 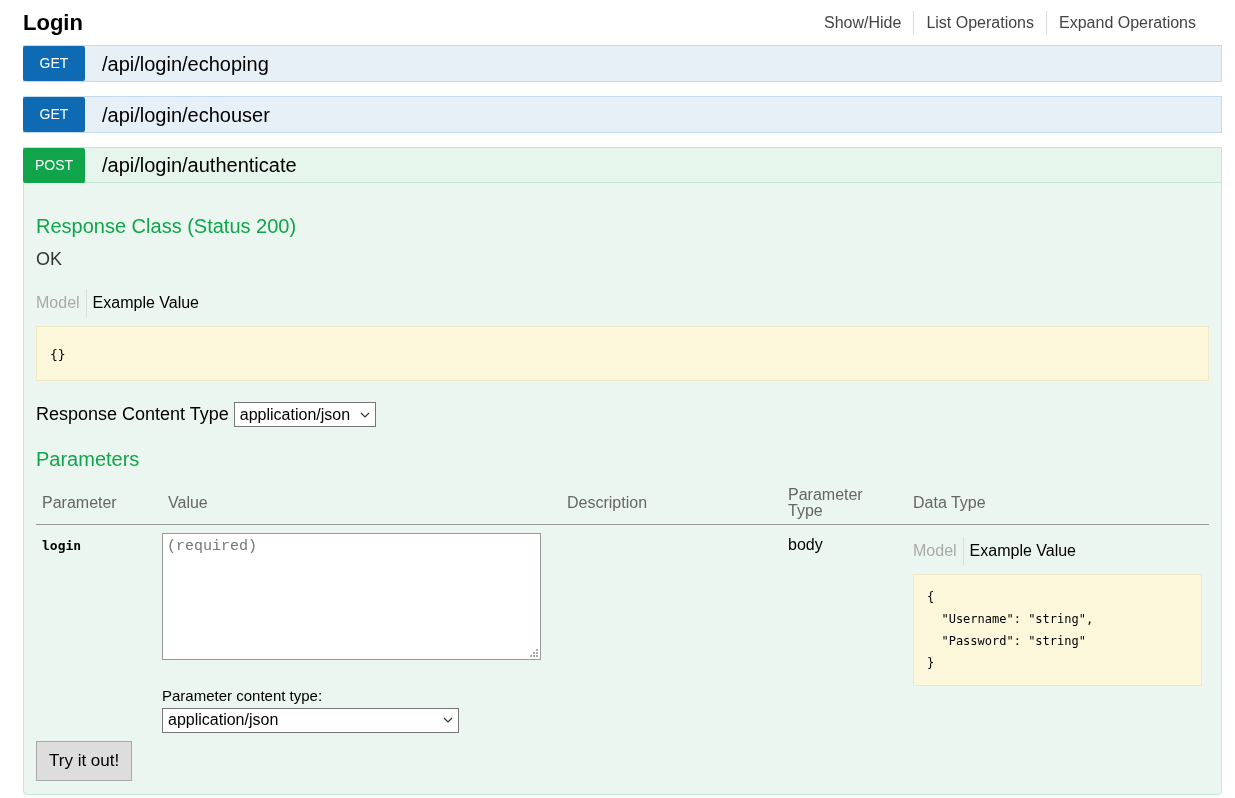 What do you see at coordinates (351, 596) in the screenshot?
I see `value-input: (required)` at bounding box center [351, 596].